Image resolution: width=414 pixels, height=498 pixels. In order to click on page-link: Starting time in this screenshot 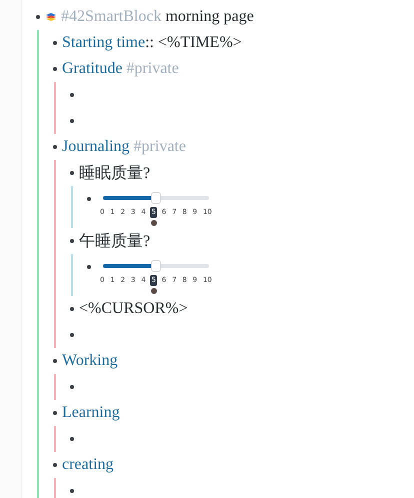, I will do `click(104, 43)`.